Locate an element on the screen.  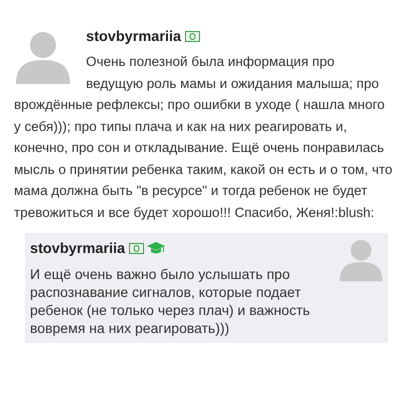
comment-text: Очень полезной была информация про ведущую роль мамы и ожидания малыша; про is located at coordinates (233, 73).